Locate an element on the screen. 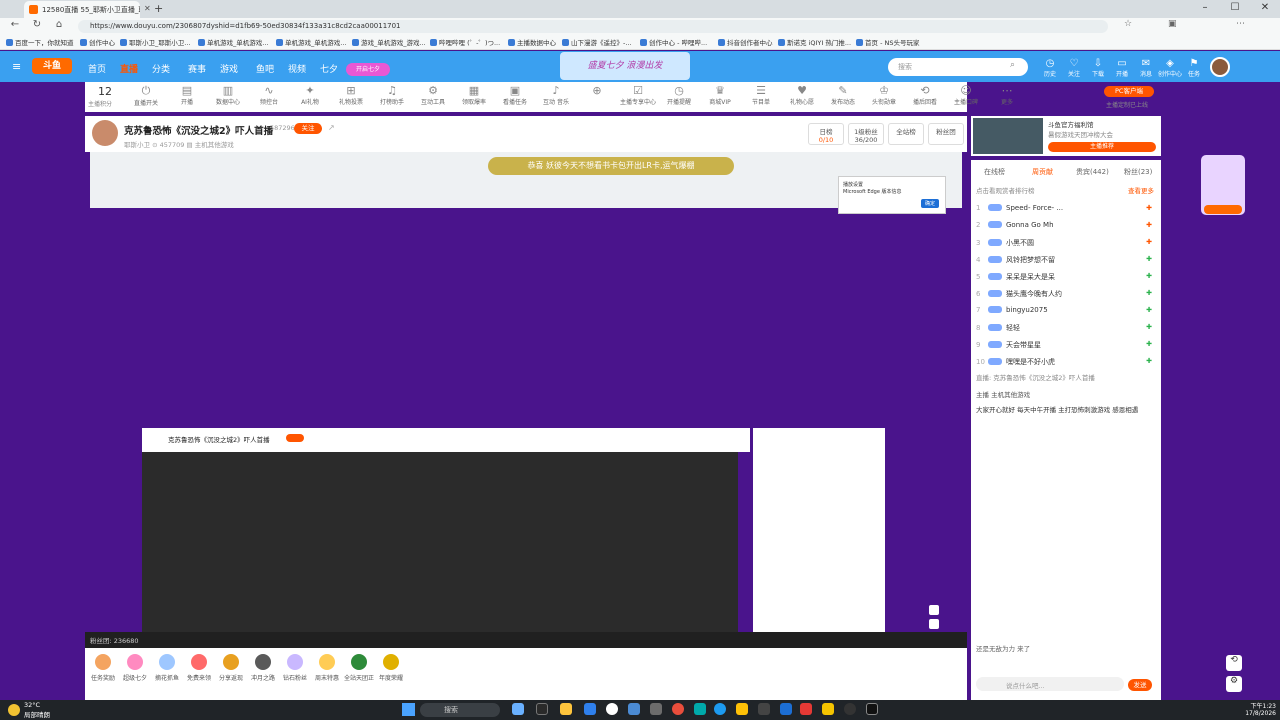 This screenshot has height=720, width=1280. youdao-icon is located at coordinates (806, 709).